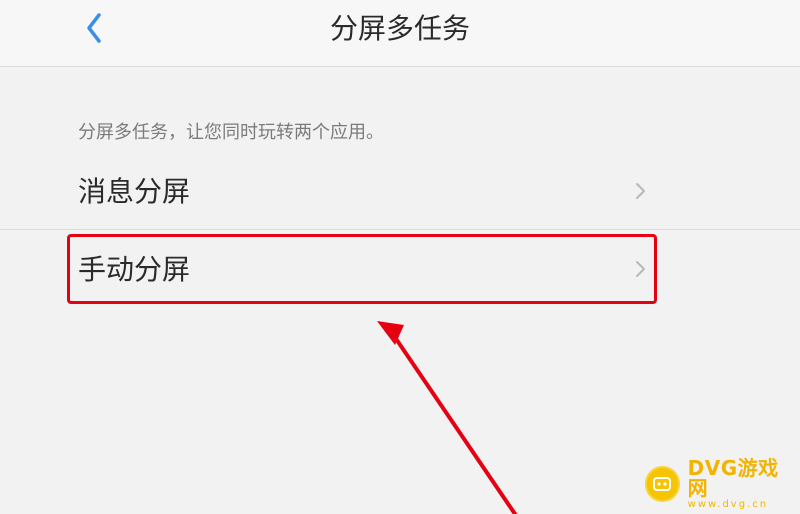 The image size is (800, 514). Describe the element at coordinates (400, 229) in the screenshot. I see `divider` at that location.